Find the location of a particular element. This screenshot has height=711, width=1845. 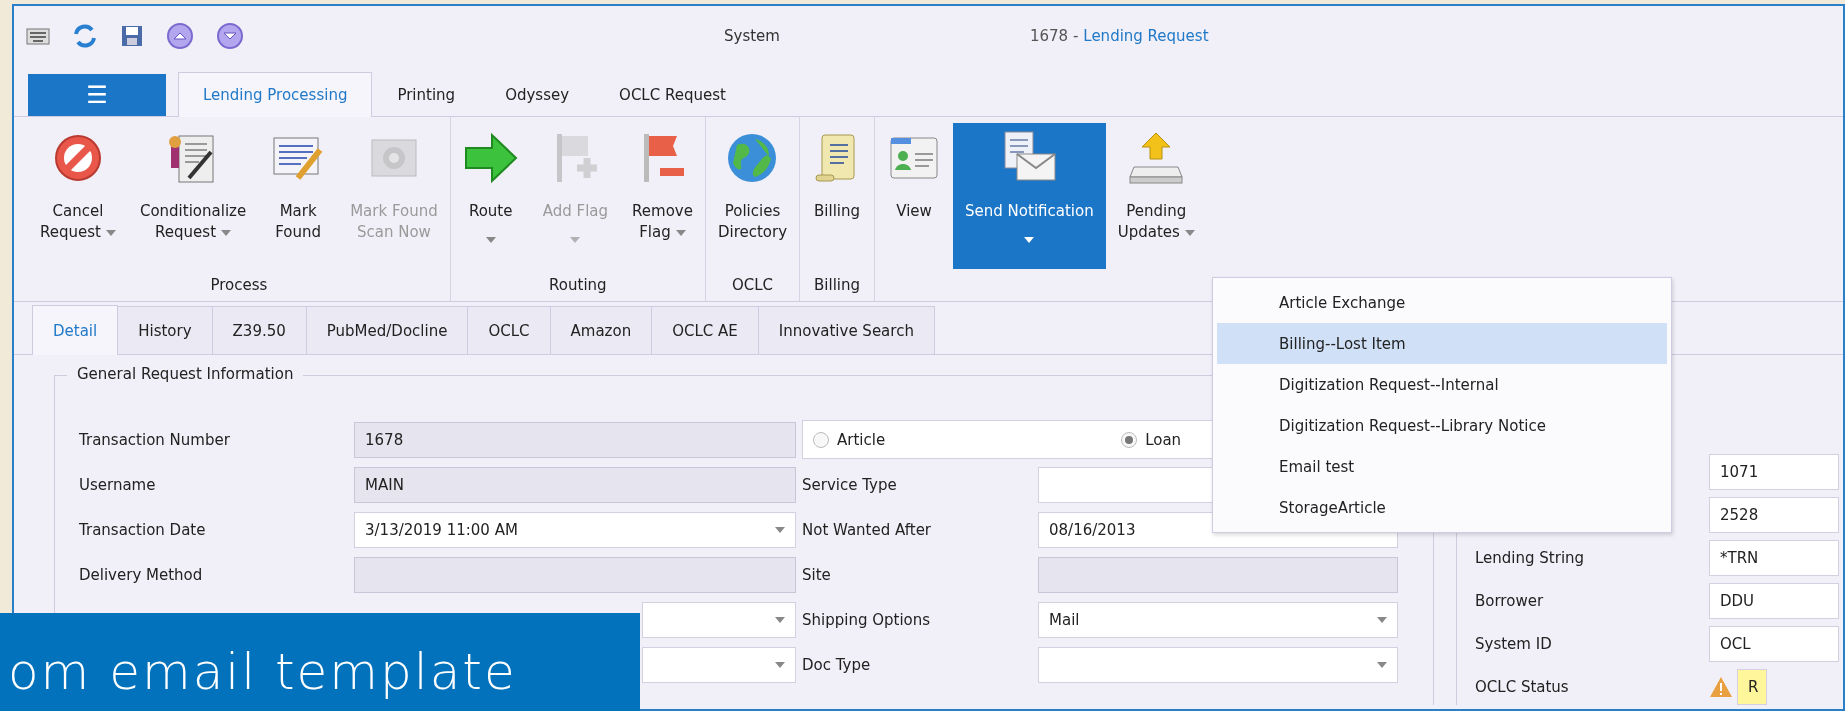

window-title: System is located at coordinates (752, 36).